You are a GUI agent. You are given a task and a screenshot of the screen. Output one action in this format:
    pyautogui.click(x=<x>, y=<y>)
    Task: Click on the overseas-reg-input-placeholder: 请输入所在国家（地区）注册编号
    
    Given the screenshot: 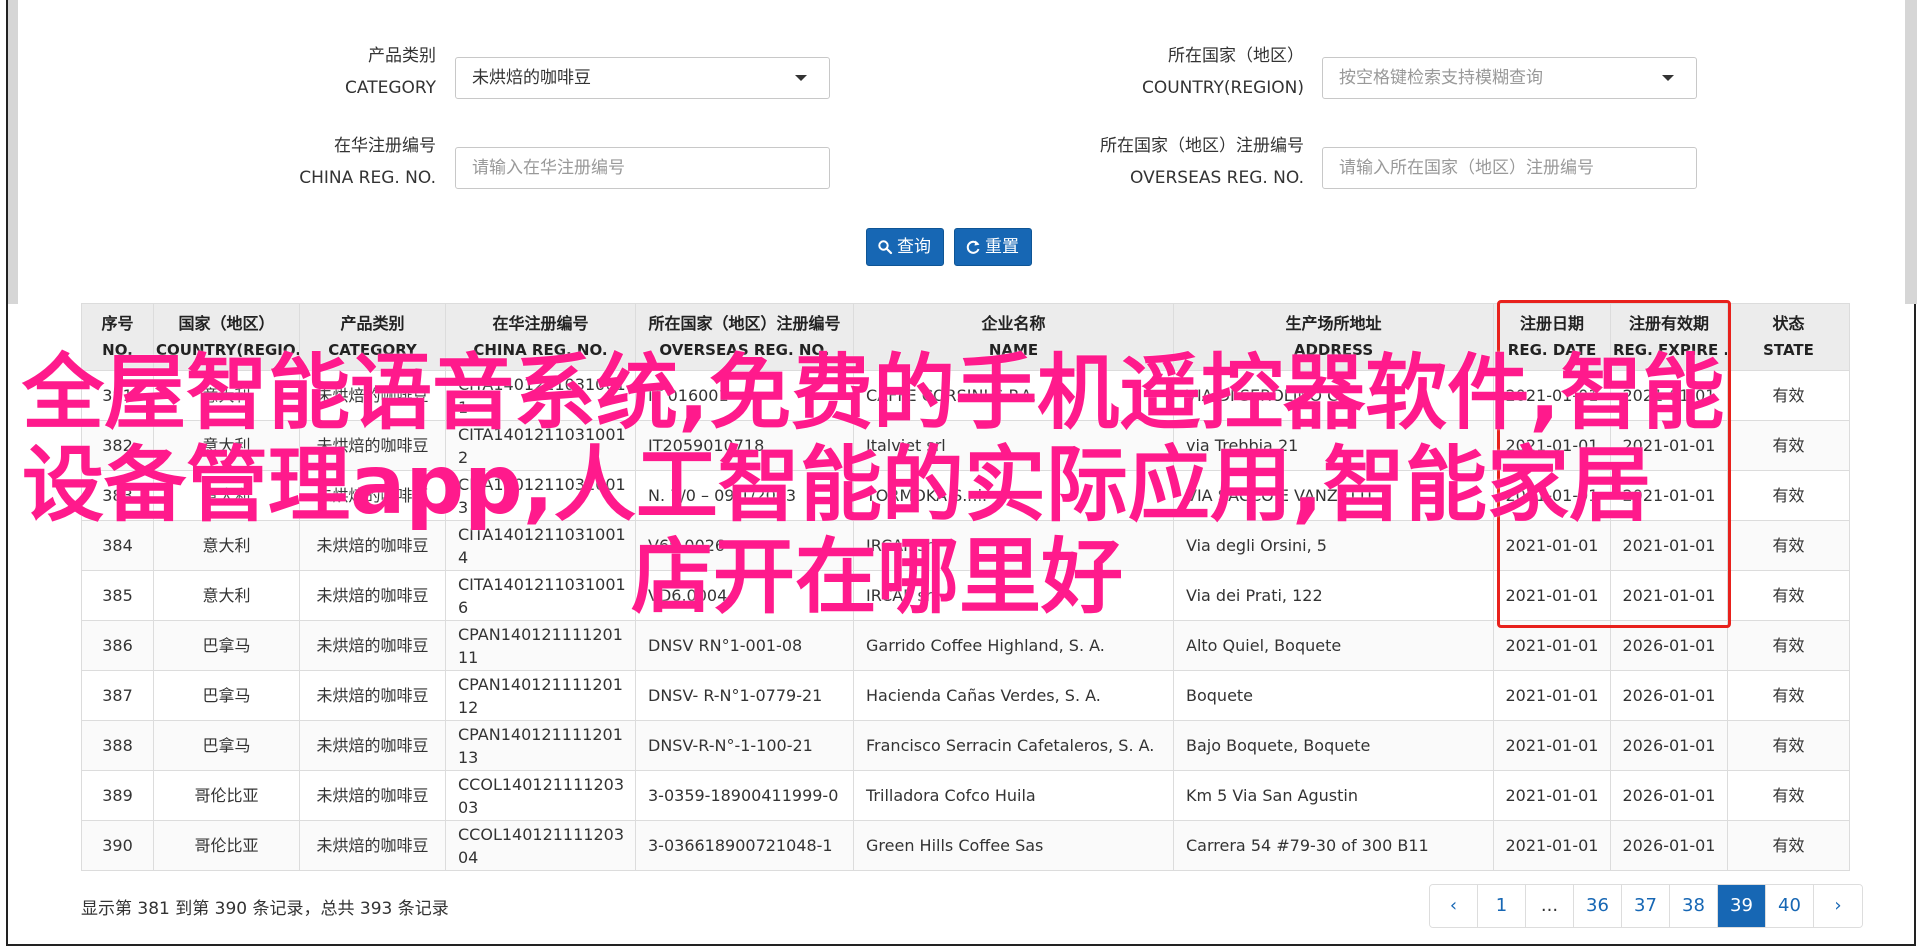 What is the action you would take?
    pyautogui.click(x=1466, y=168)
    